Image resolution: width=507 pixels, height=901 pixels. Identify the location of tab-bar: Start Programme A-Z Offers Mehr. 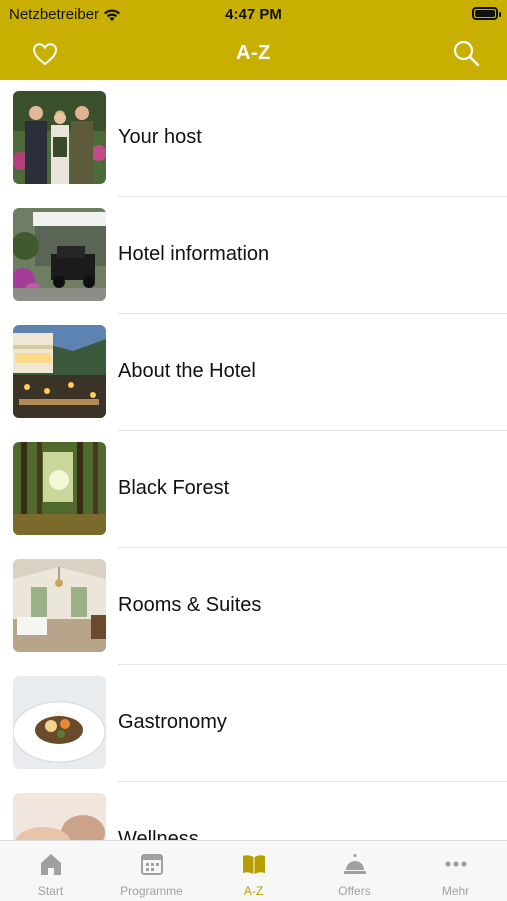
(253, 870).